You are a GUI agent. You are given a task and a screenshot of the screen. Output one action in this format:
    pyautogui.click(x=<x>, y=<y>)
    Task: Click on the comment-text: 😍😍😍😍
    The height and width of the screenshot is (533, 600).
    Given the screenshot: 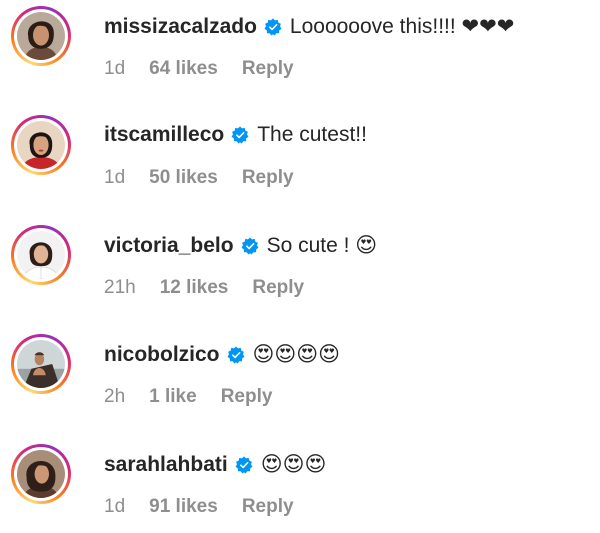 What is the action you would take?
    pyautogui.click(x=296, y=354)
    